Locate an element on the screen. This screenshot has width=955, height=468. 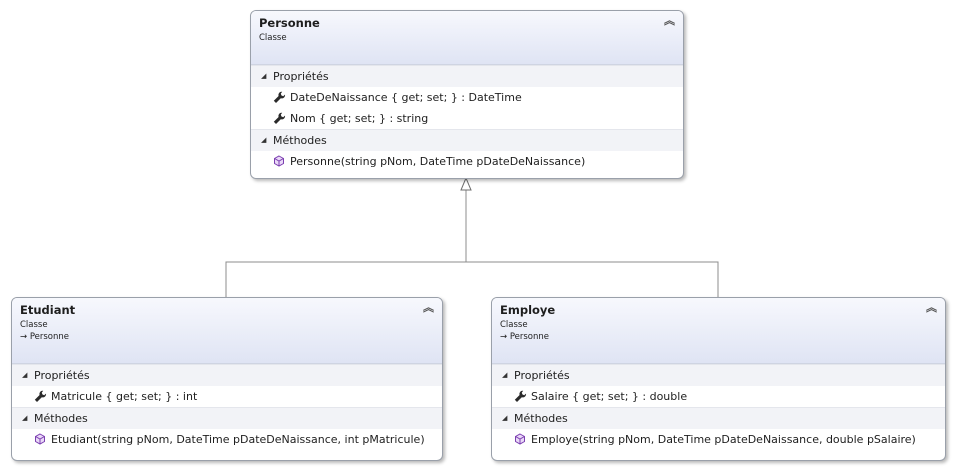
connector-etudiant-personne is located at coordinates (346, 243).